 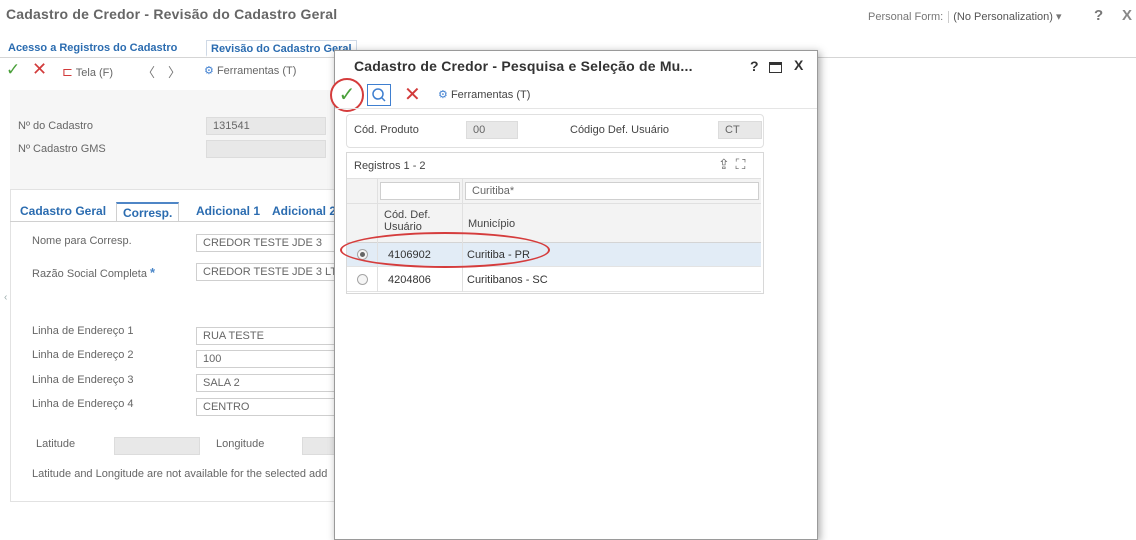 I want to click on longitude-label: Longitude, so click(x=240, y=444).